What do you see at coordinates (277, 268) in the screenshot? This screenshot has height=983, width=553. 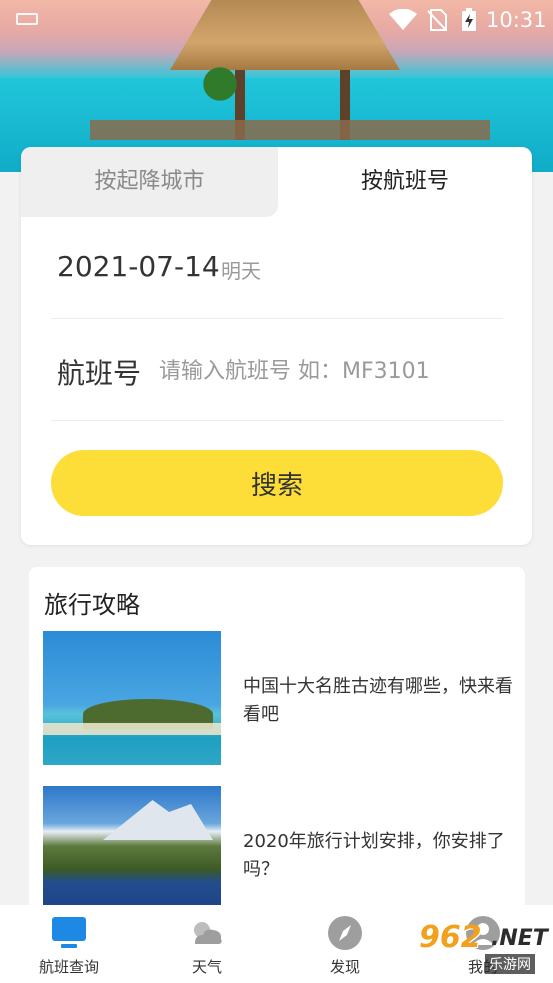 I see `date-picker-row: 2021-07-14 明天` at bounding box center [277, 268].